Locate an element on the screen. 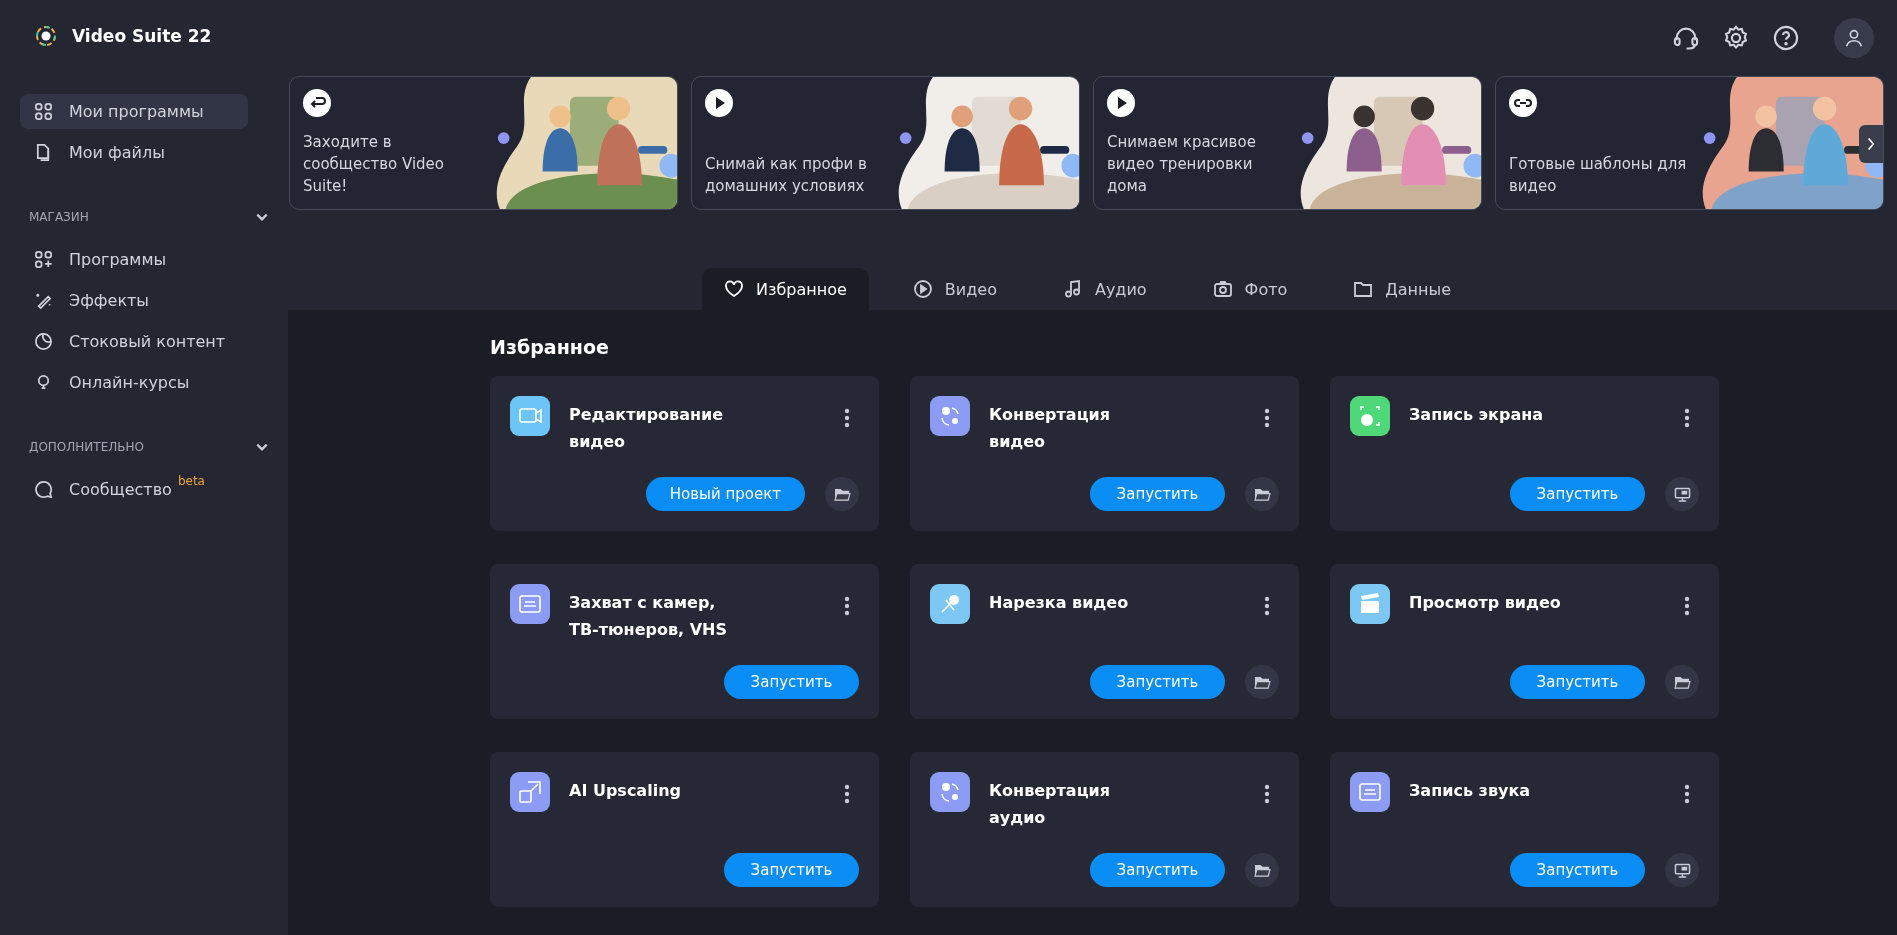 This screenshot has width=1897, height=935. app-title: Конвертация аудио is located at coordinates (1050, 804).